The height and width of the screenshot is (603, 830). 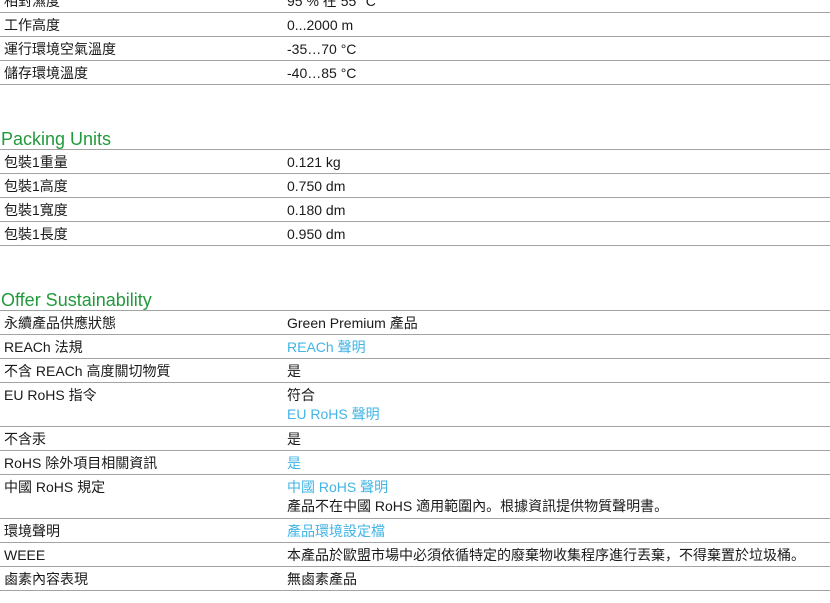 What do you see at coordinates (314, 162) in the screenshot?
I see `spec-value: 0.121 kg` at bounding box center [314, 162].